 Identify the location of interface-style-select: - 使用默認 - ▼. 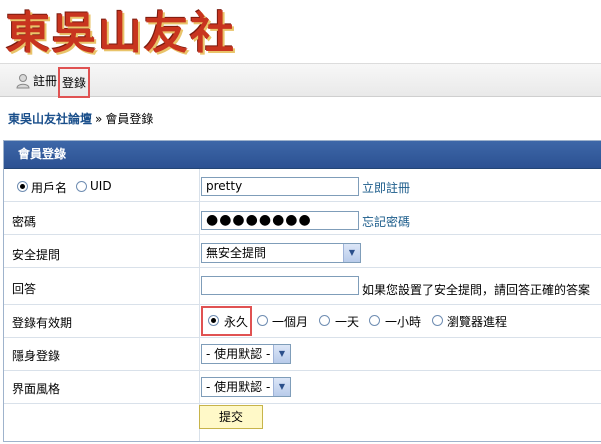
(246, 387).